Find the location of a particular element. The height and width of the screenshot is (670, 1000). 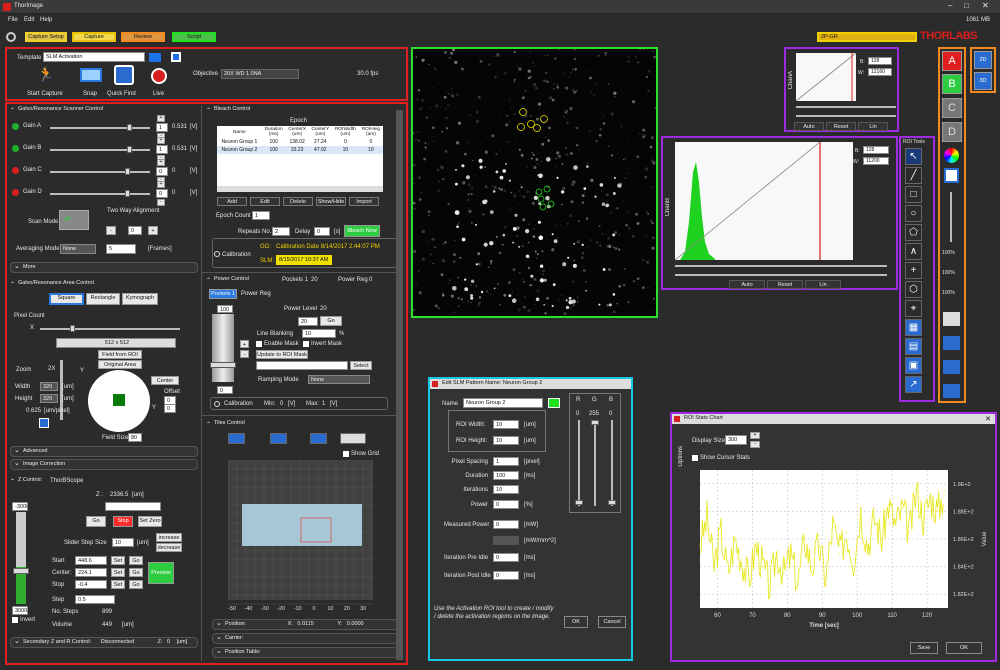

histogram-a-plot is located at coordinates (826, 77).